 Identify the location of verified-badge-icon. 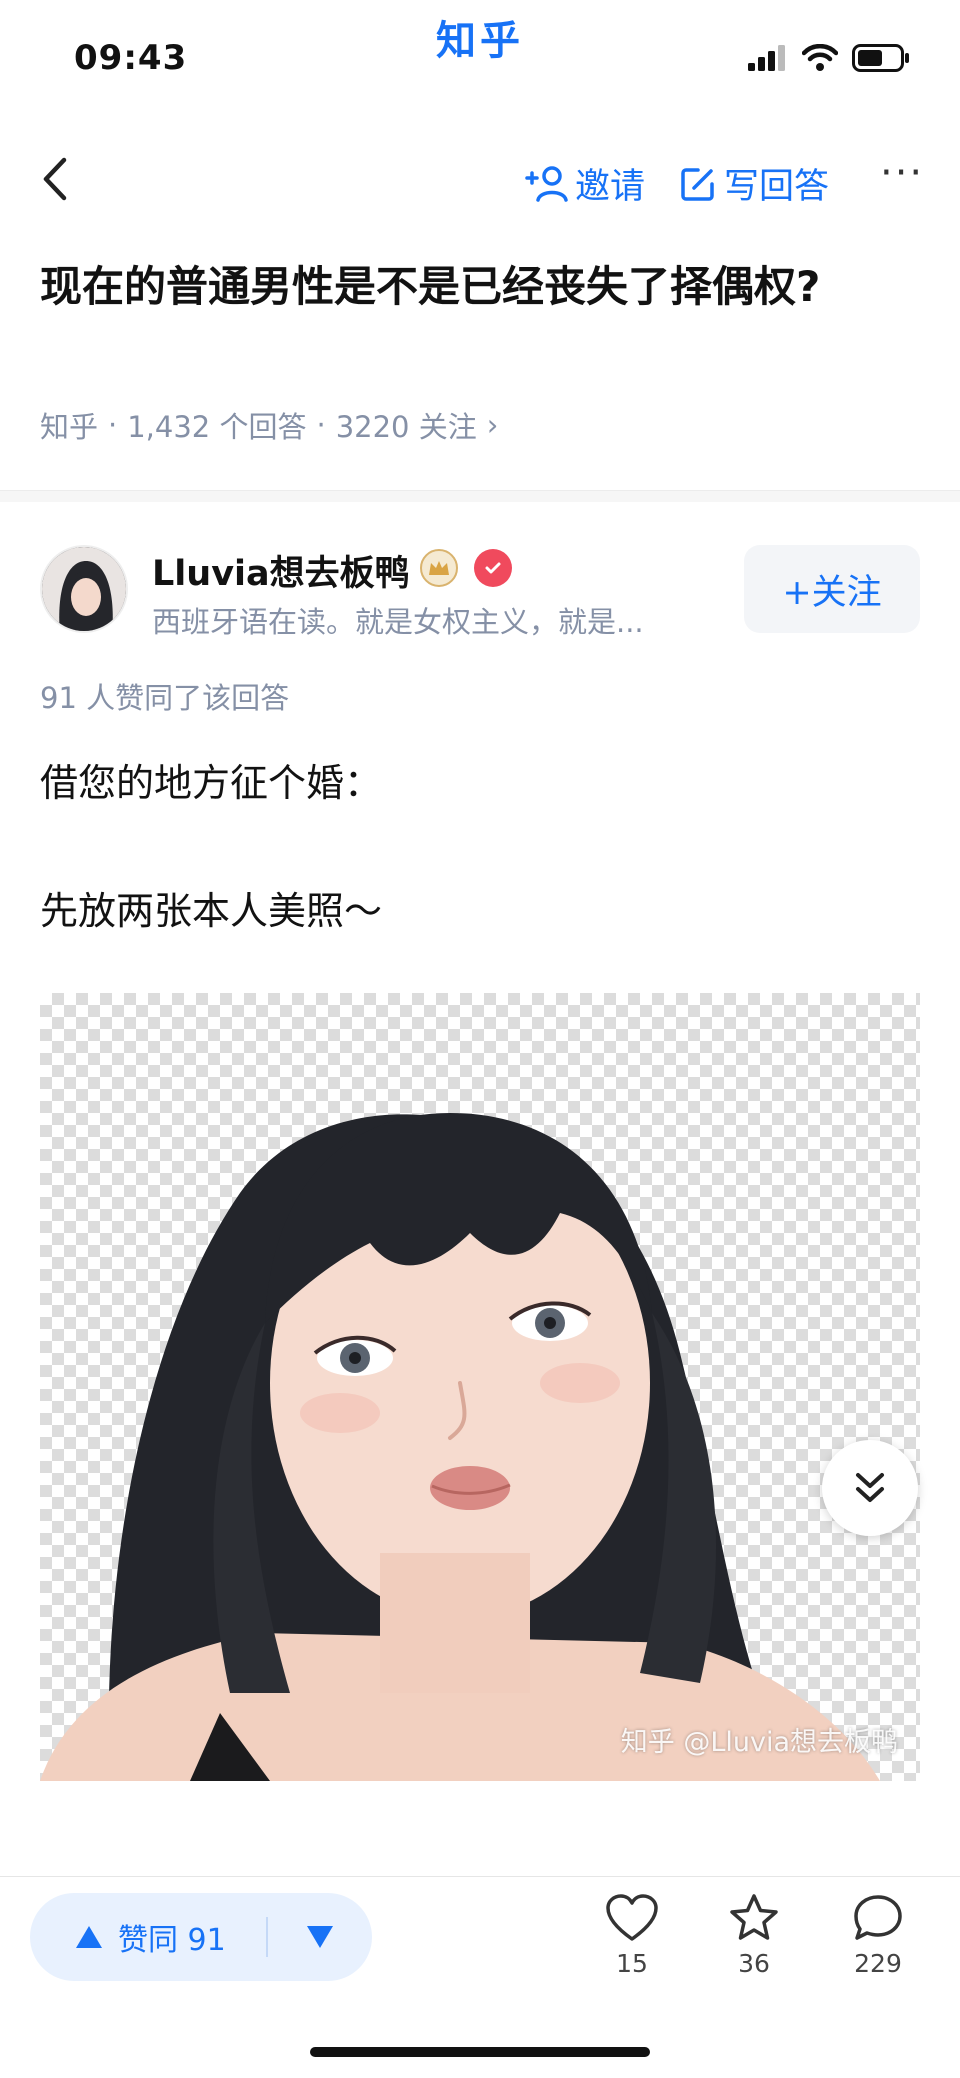
(493, 568).